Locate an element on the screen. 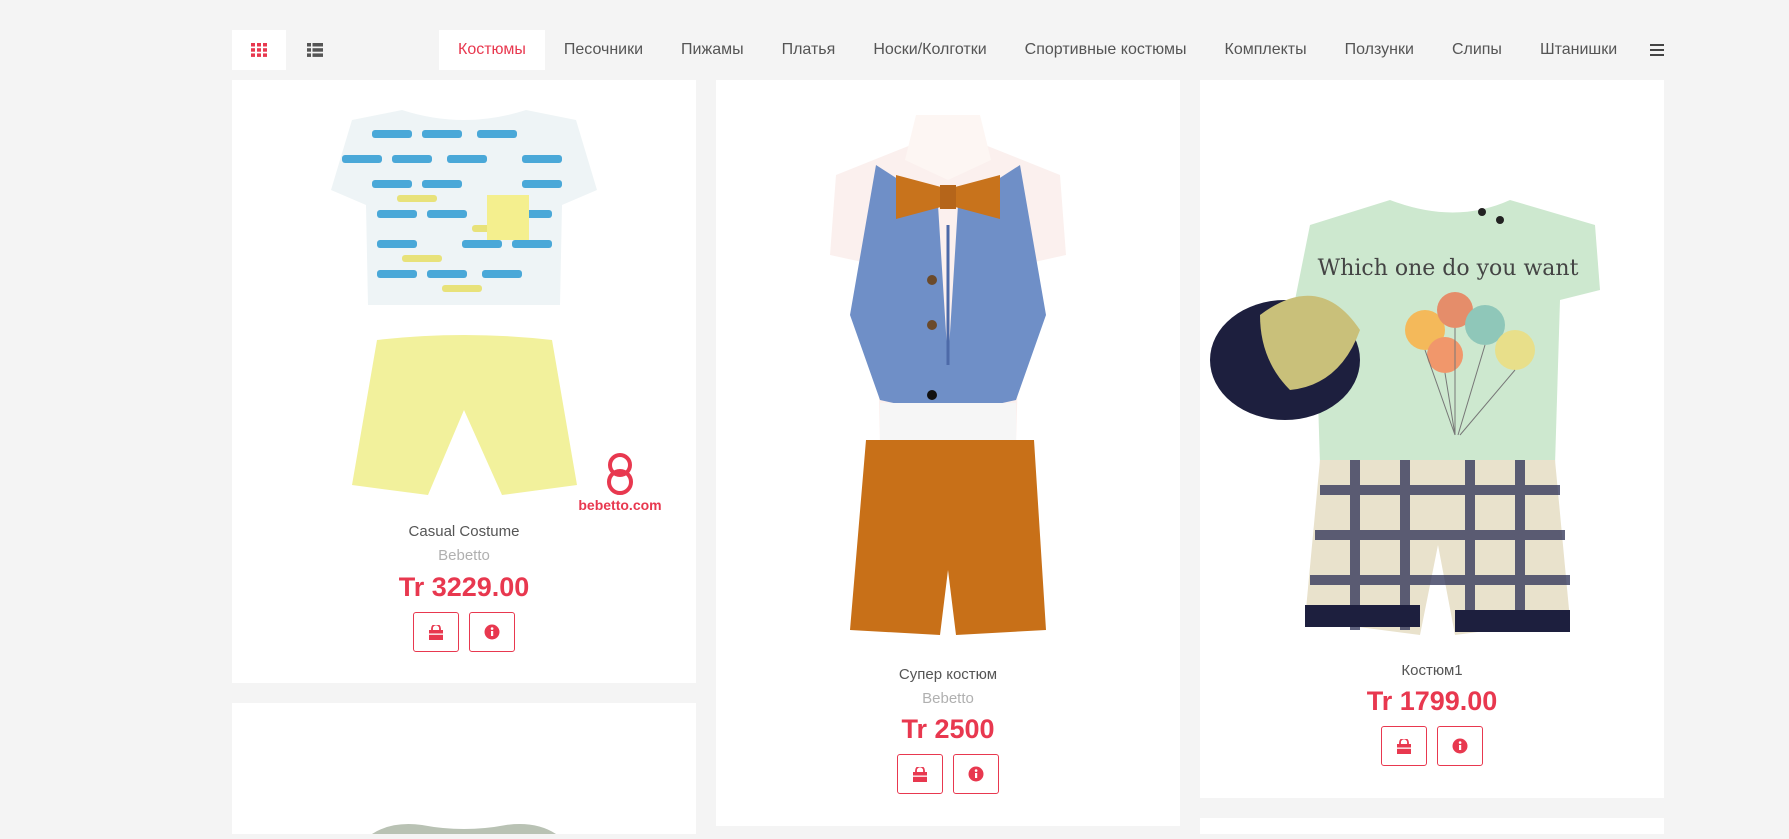  tab-noski-kolgotki: Носки/Колготки is located at coordinates (929, 50).